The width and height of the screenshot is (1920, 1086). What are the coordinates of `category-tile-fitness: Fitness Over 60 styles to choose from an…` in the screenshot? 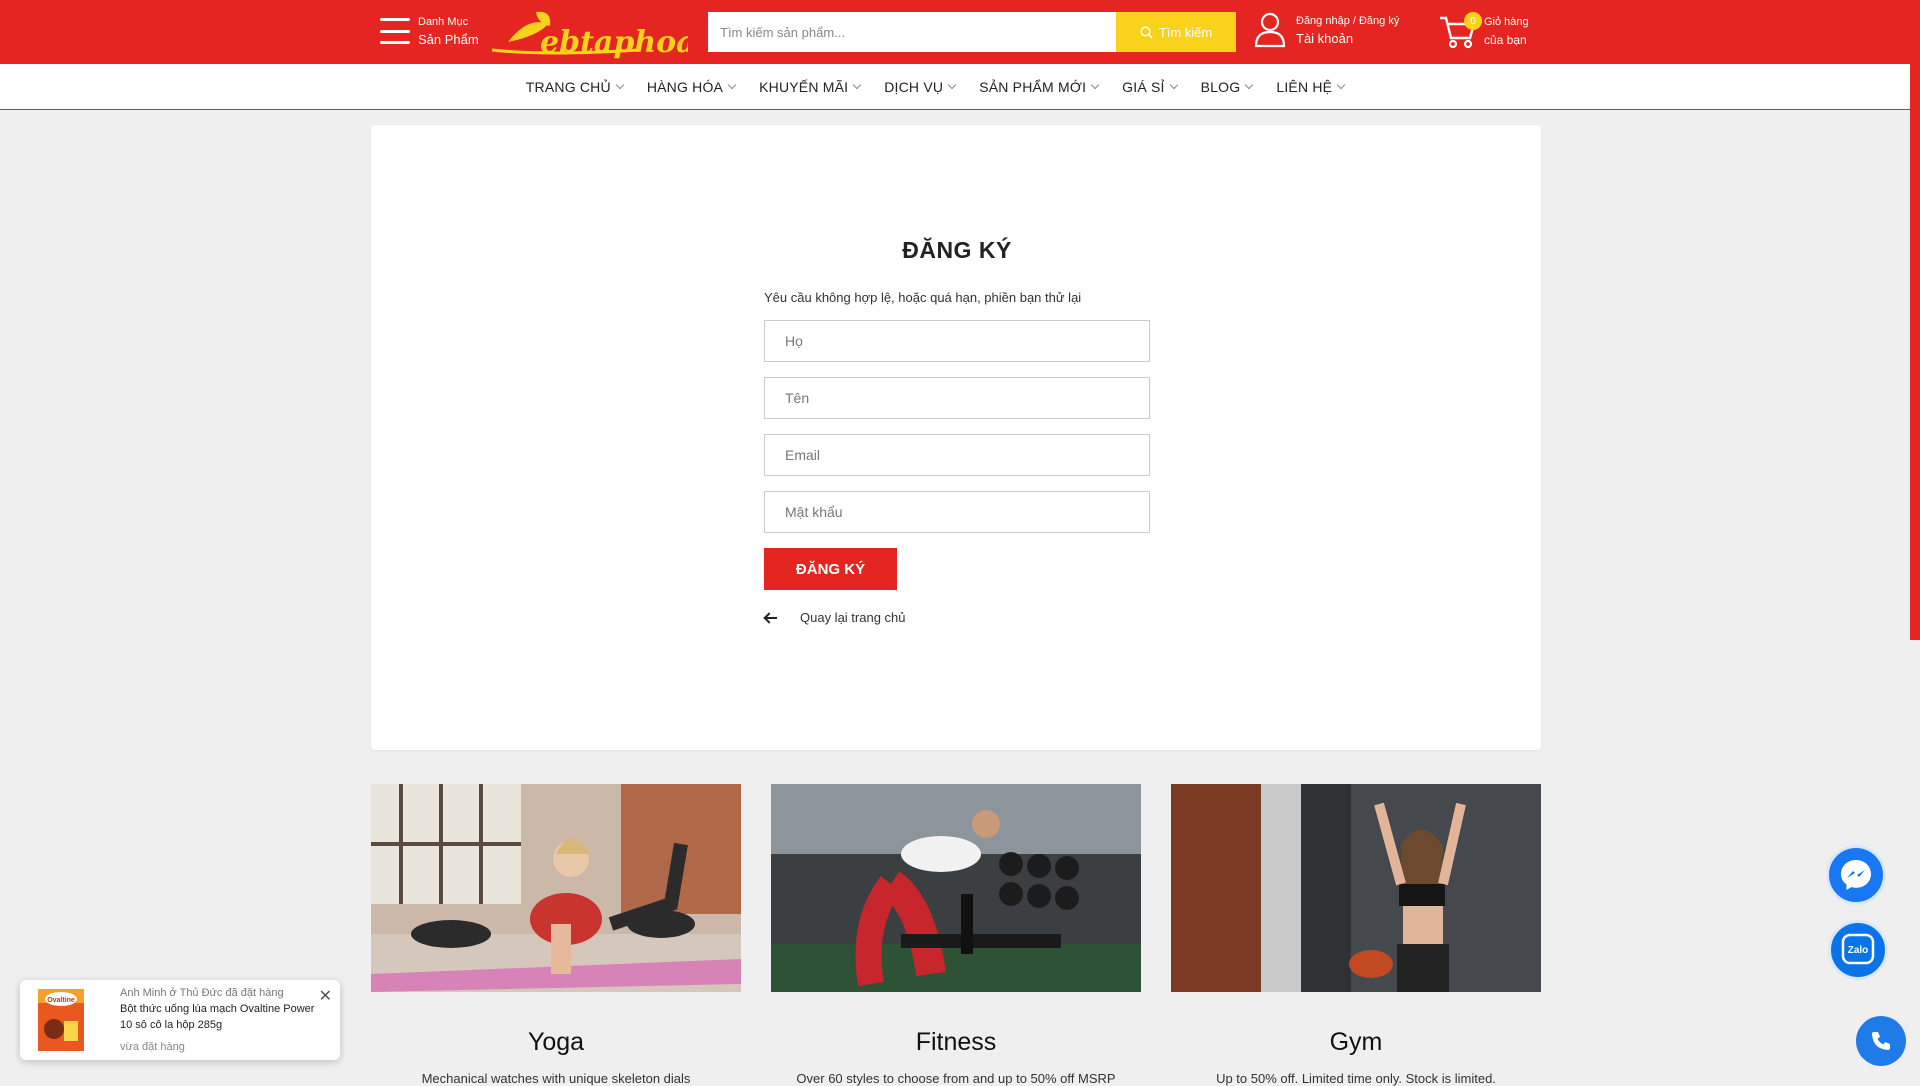 It's located at (956, 935).